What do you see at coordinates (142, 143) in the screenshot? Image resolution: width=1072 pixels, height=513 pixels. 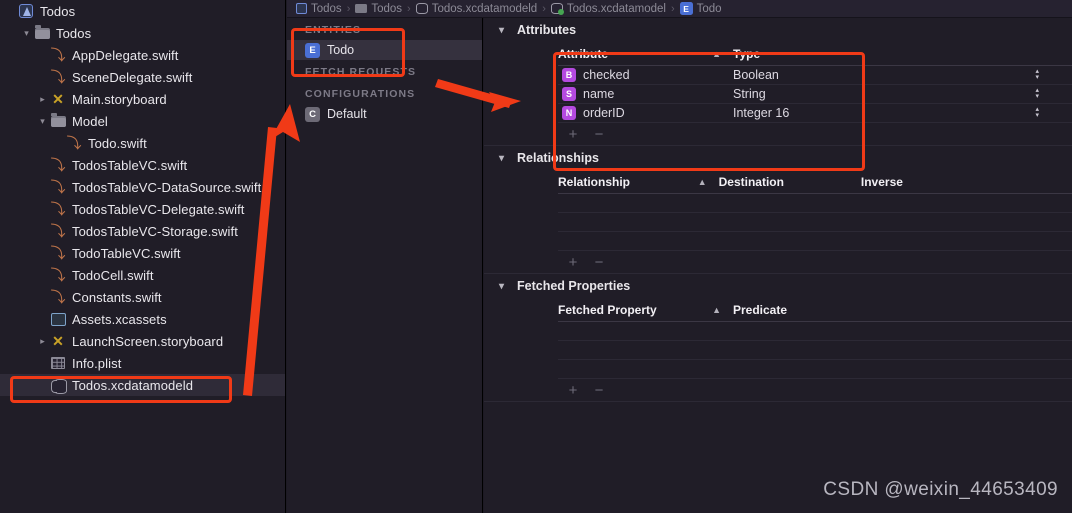 I see `nav-item: ·⤵ Todo.swift` at bounding box center [142, 143].